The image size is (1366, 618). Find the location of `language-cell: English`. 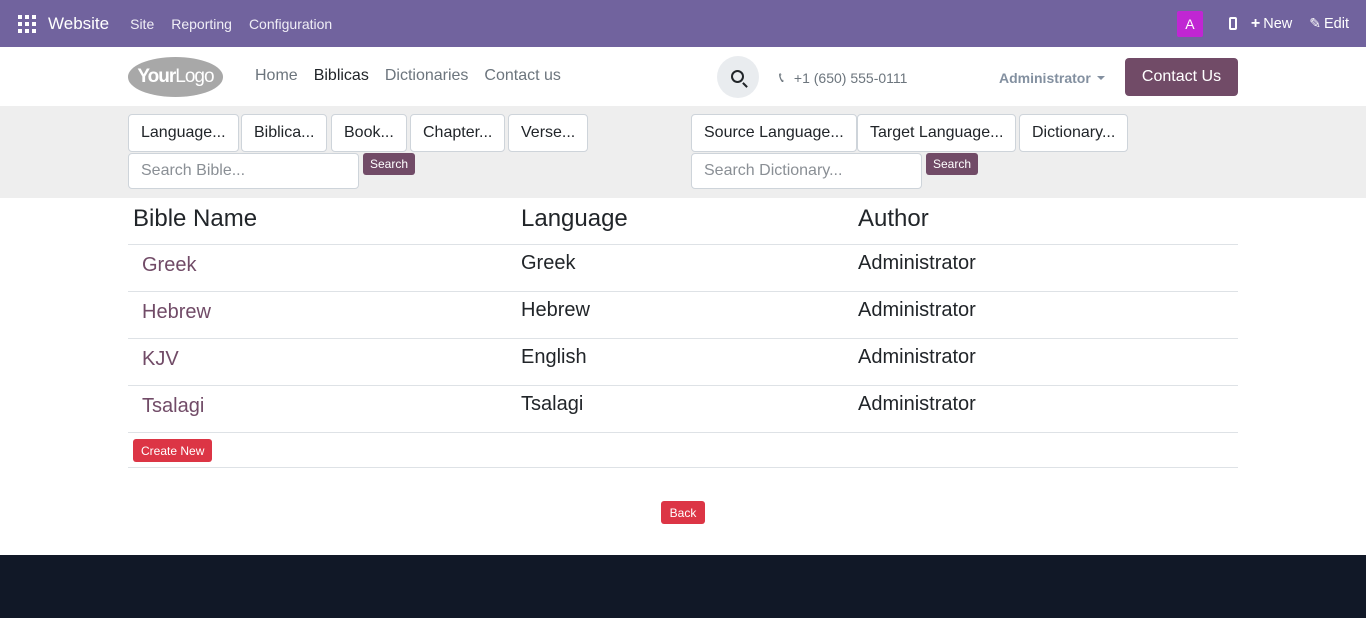

language-cell: English is located at coordinates (684, 362).